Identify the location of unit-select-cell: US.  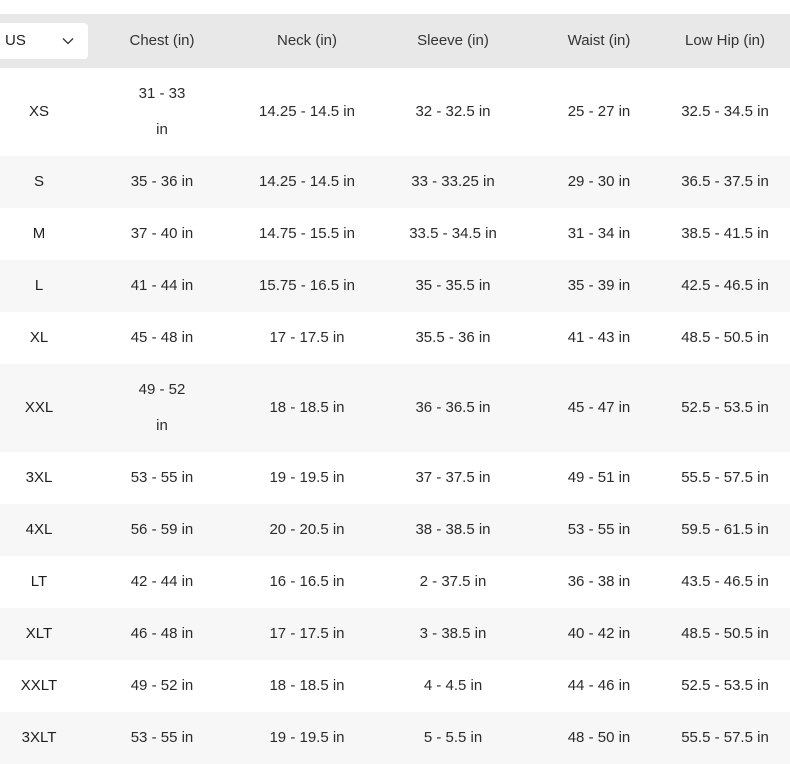
(44, 41).